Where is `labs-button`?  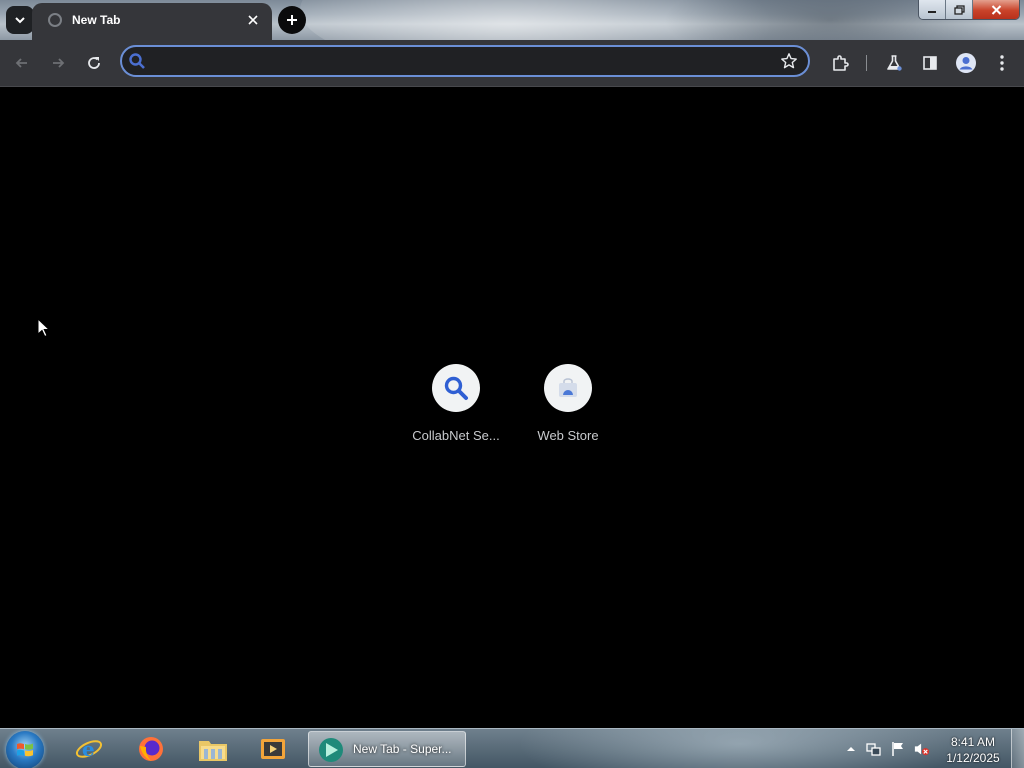
labs-button is located at coordinates (894, 63).